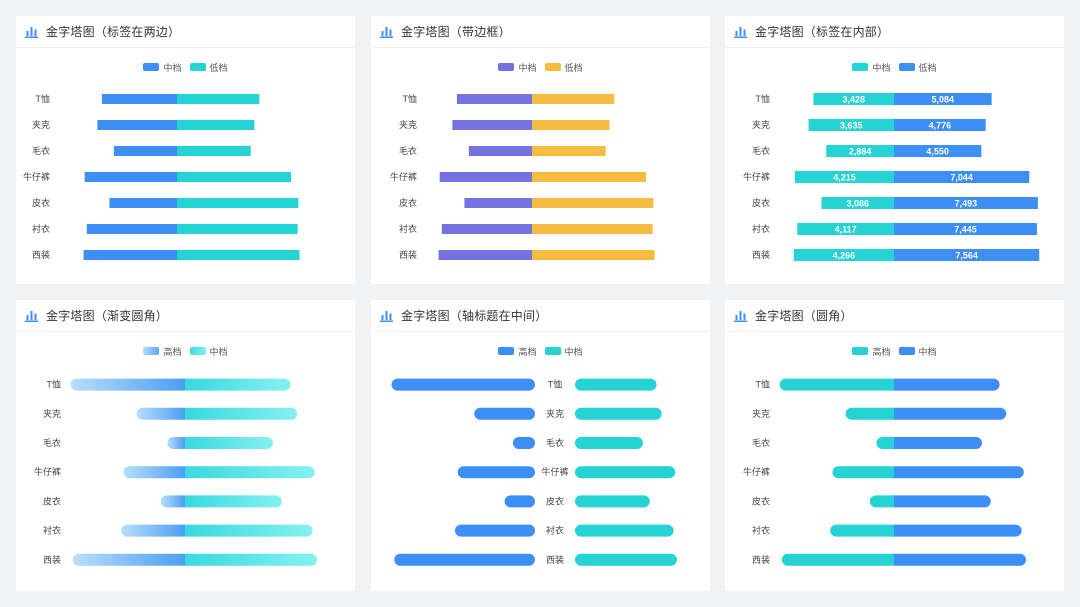  I want to click on data-label: 7,564, so click(966, 256).